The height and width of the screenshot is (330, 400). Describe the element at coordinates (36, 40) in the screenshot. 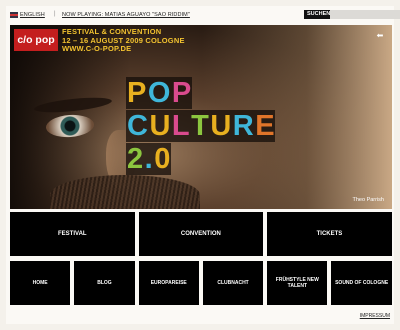

I see `co-pop-logo: c/o pop` at that location.